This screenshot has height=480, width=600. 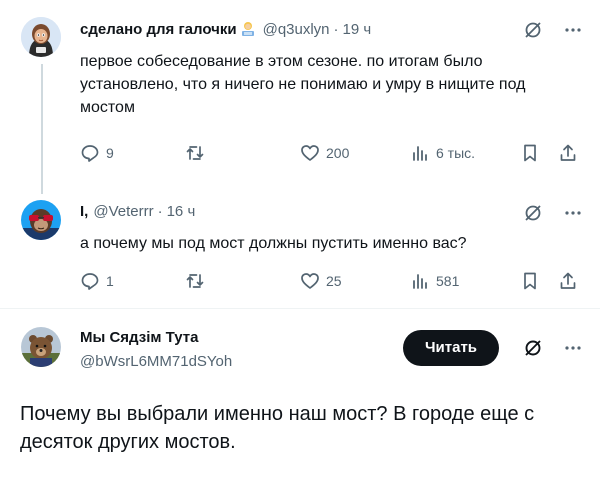 What do you see at coordinates (334, 281) in the screenshot?
I see `like-count: 25` at bounding box center [334, 281].